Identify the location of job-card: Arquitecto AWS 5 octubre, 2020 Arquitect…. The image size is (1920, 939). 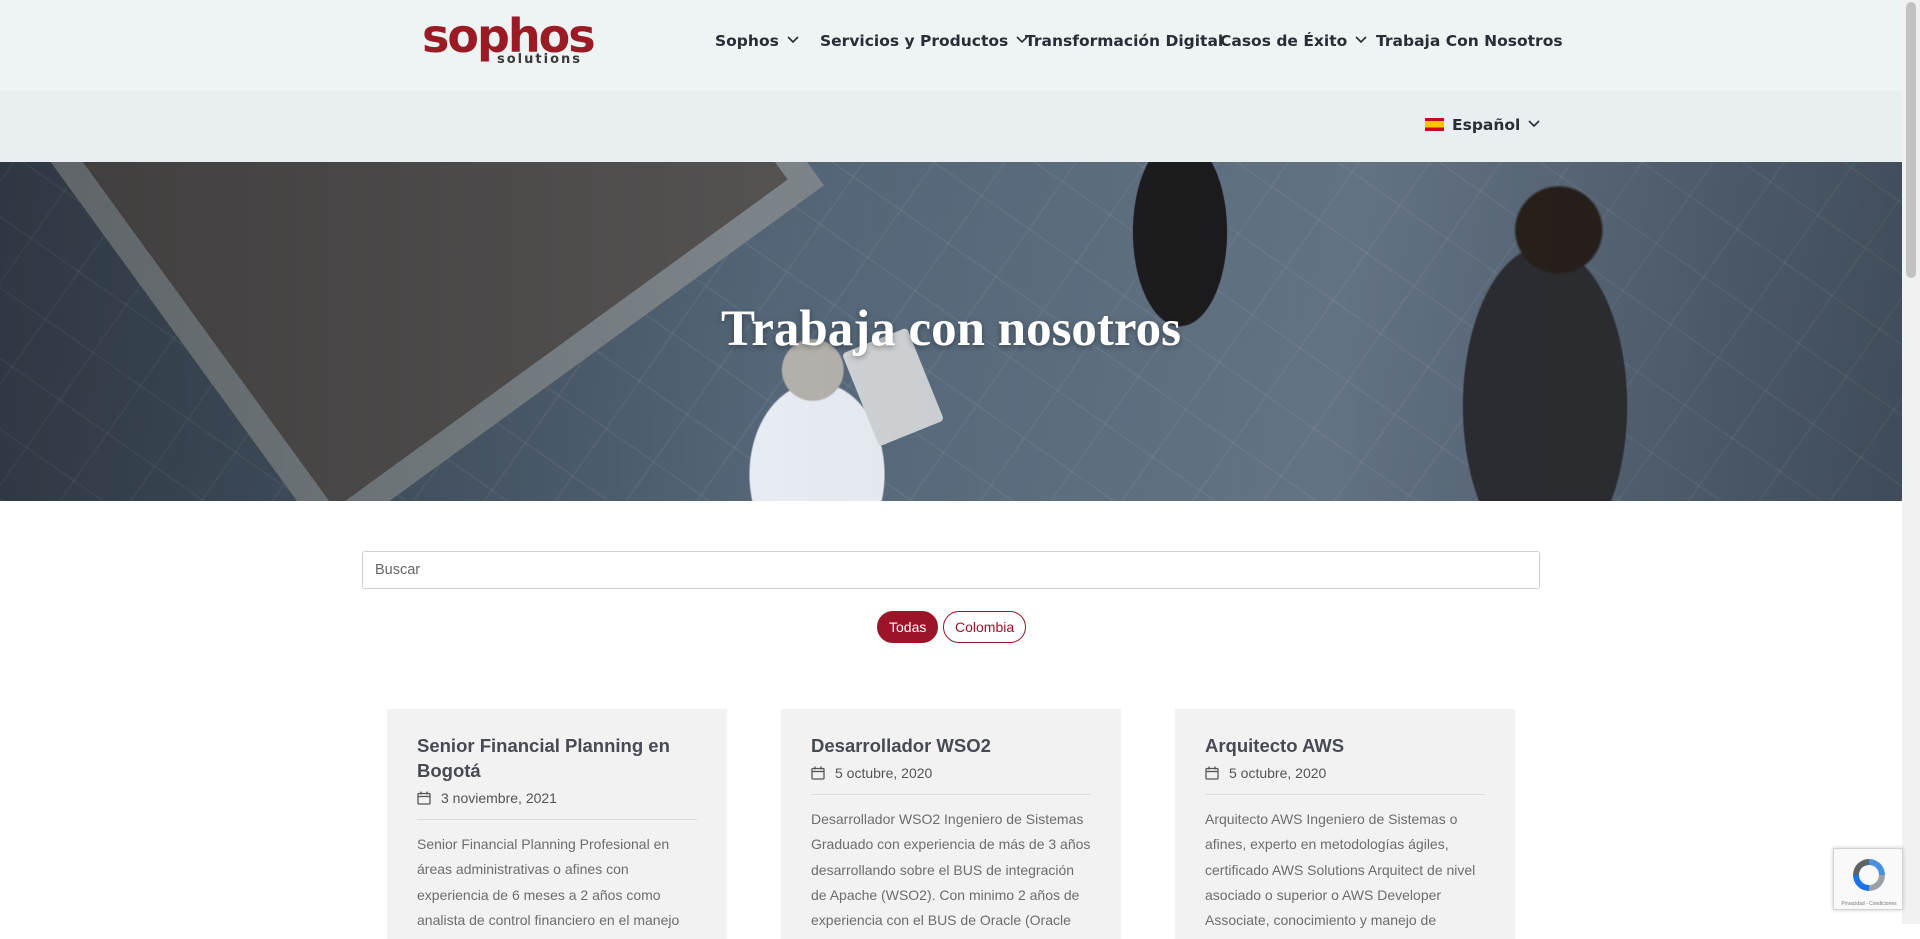
(1345, 824).